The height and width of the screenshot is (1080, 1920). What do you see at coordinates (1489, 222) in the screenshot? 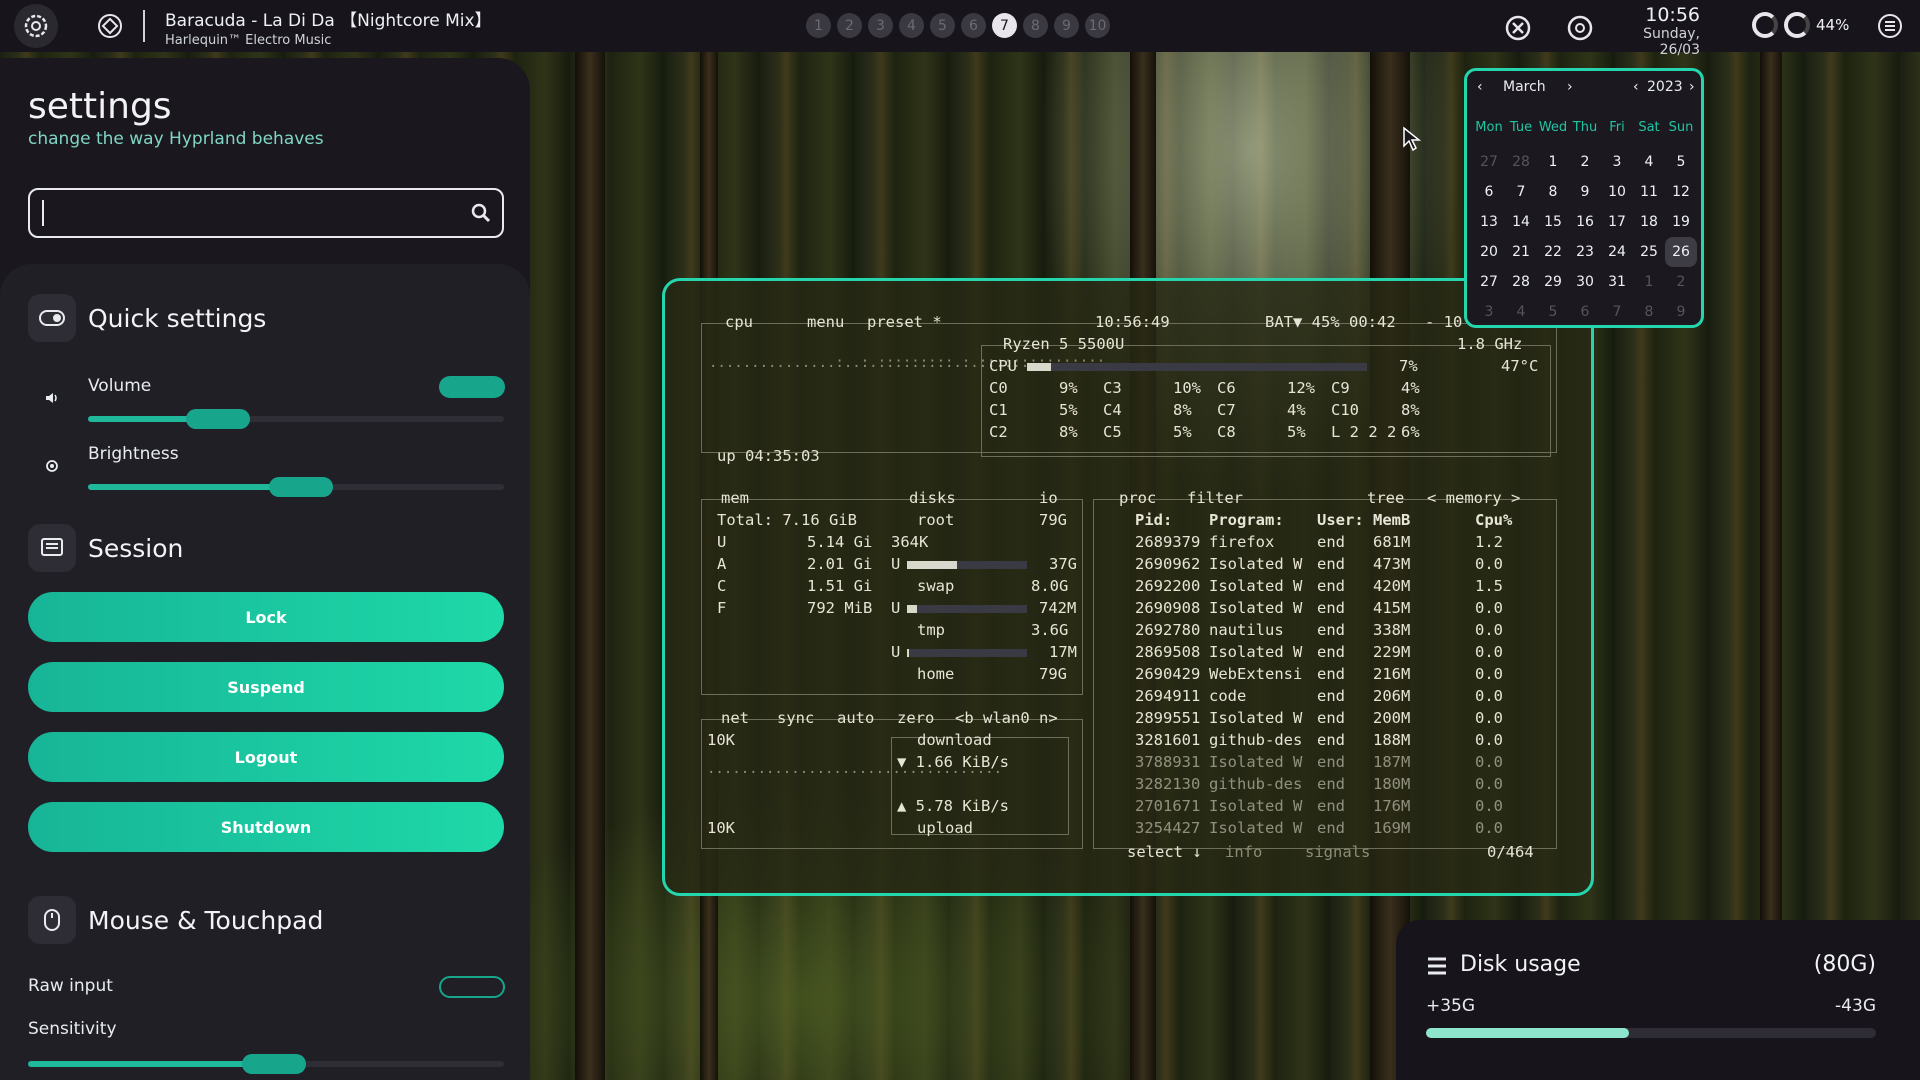
I see `calendar-day: 13` at bounding box center [1489, 222].